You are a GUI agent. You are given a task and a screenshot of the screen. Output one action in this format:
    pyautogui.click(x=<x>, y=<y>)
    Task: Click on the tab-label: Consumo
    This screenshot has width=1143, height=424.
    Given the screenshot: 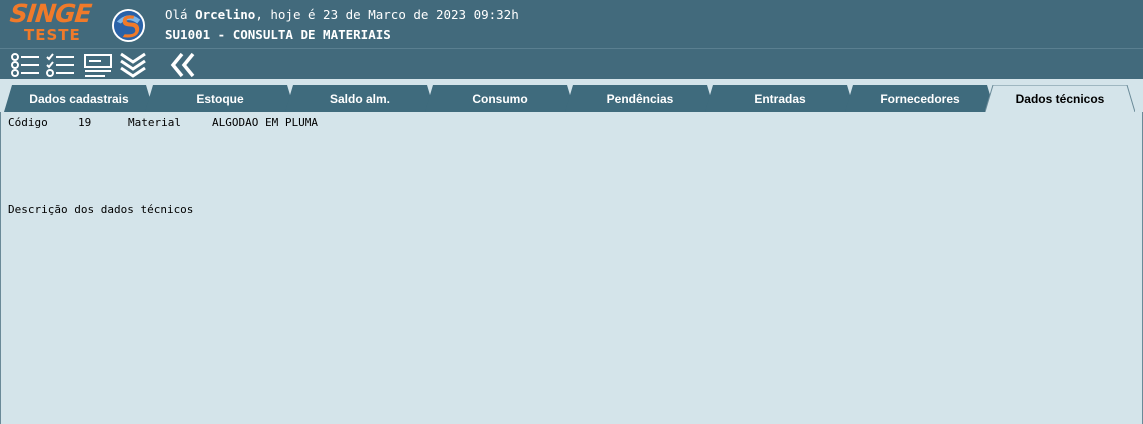 What is the action you would take?
    pyautogui.click(x=500, y=99)
    